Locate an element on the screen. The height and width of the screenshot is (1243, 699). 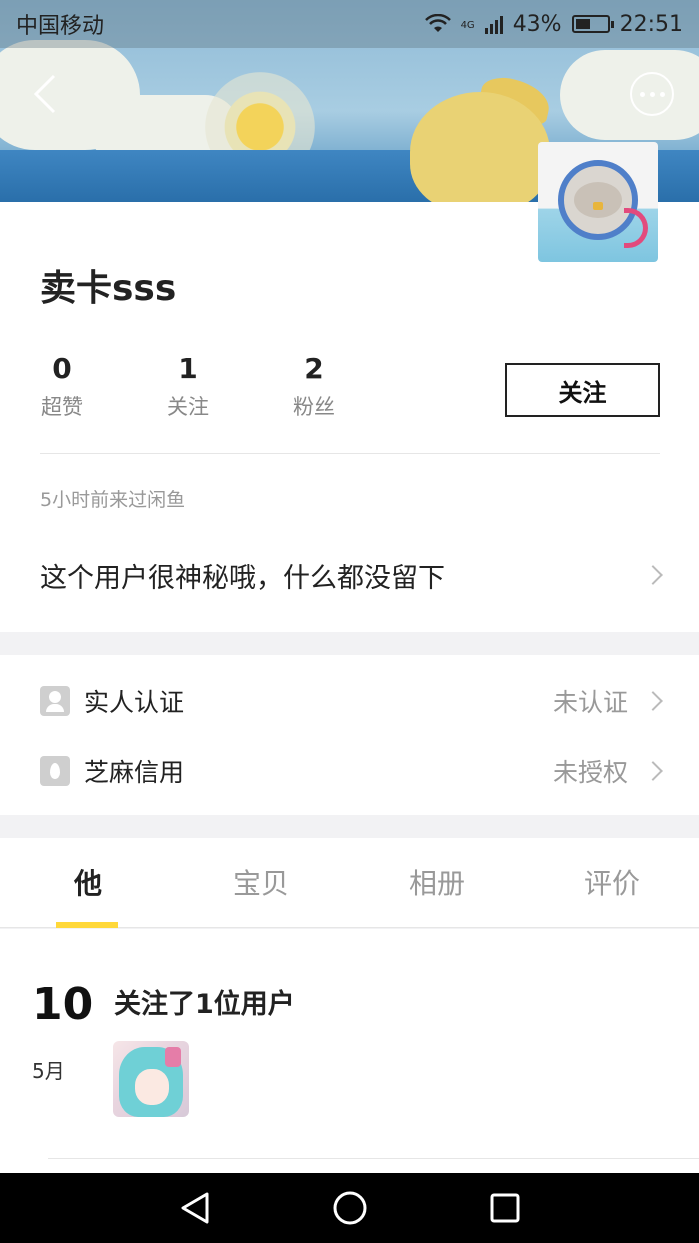
bio-row: 这个用户很神秘哦，什么都没留下 is located at coordinates (351, 575).